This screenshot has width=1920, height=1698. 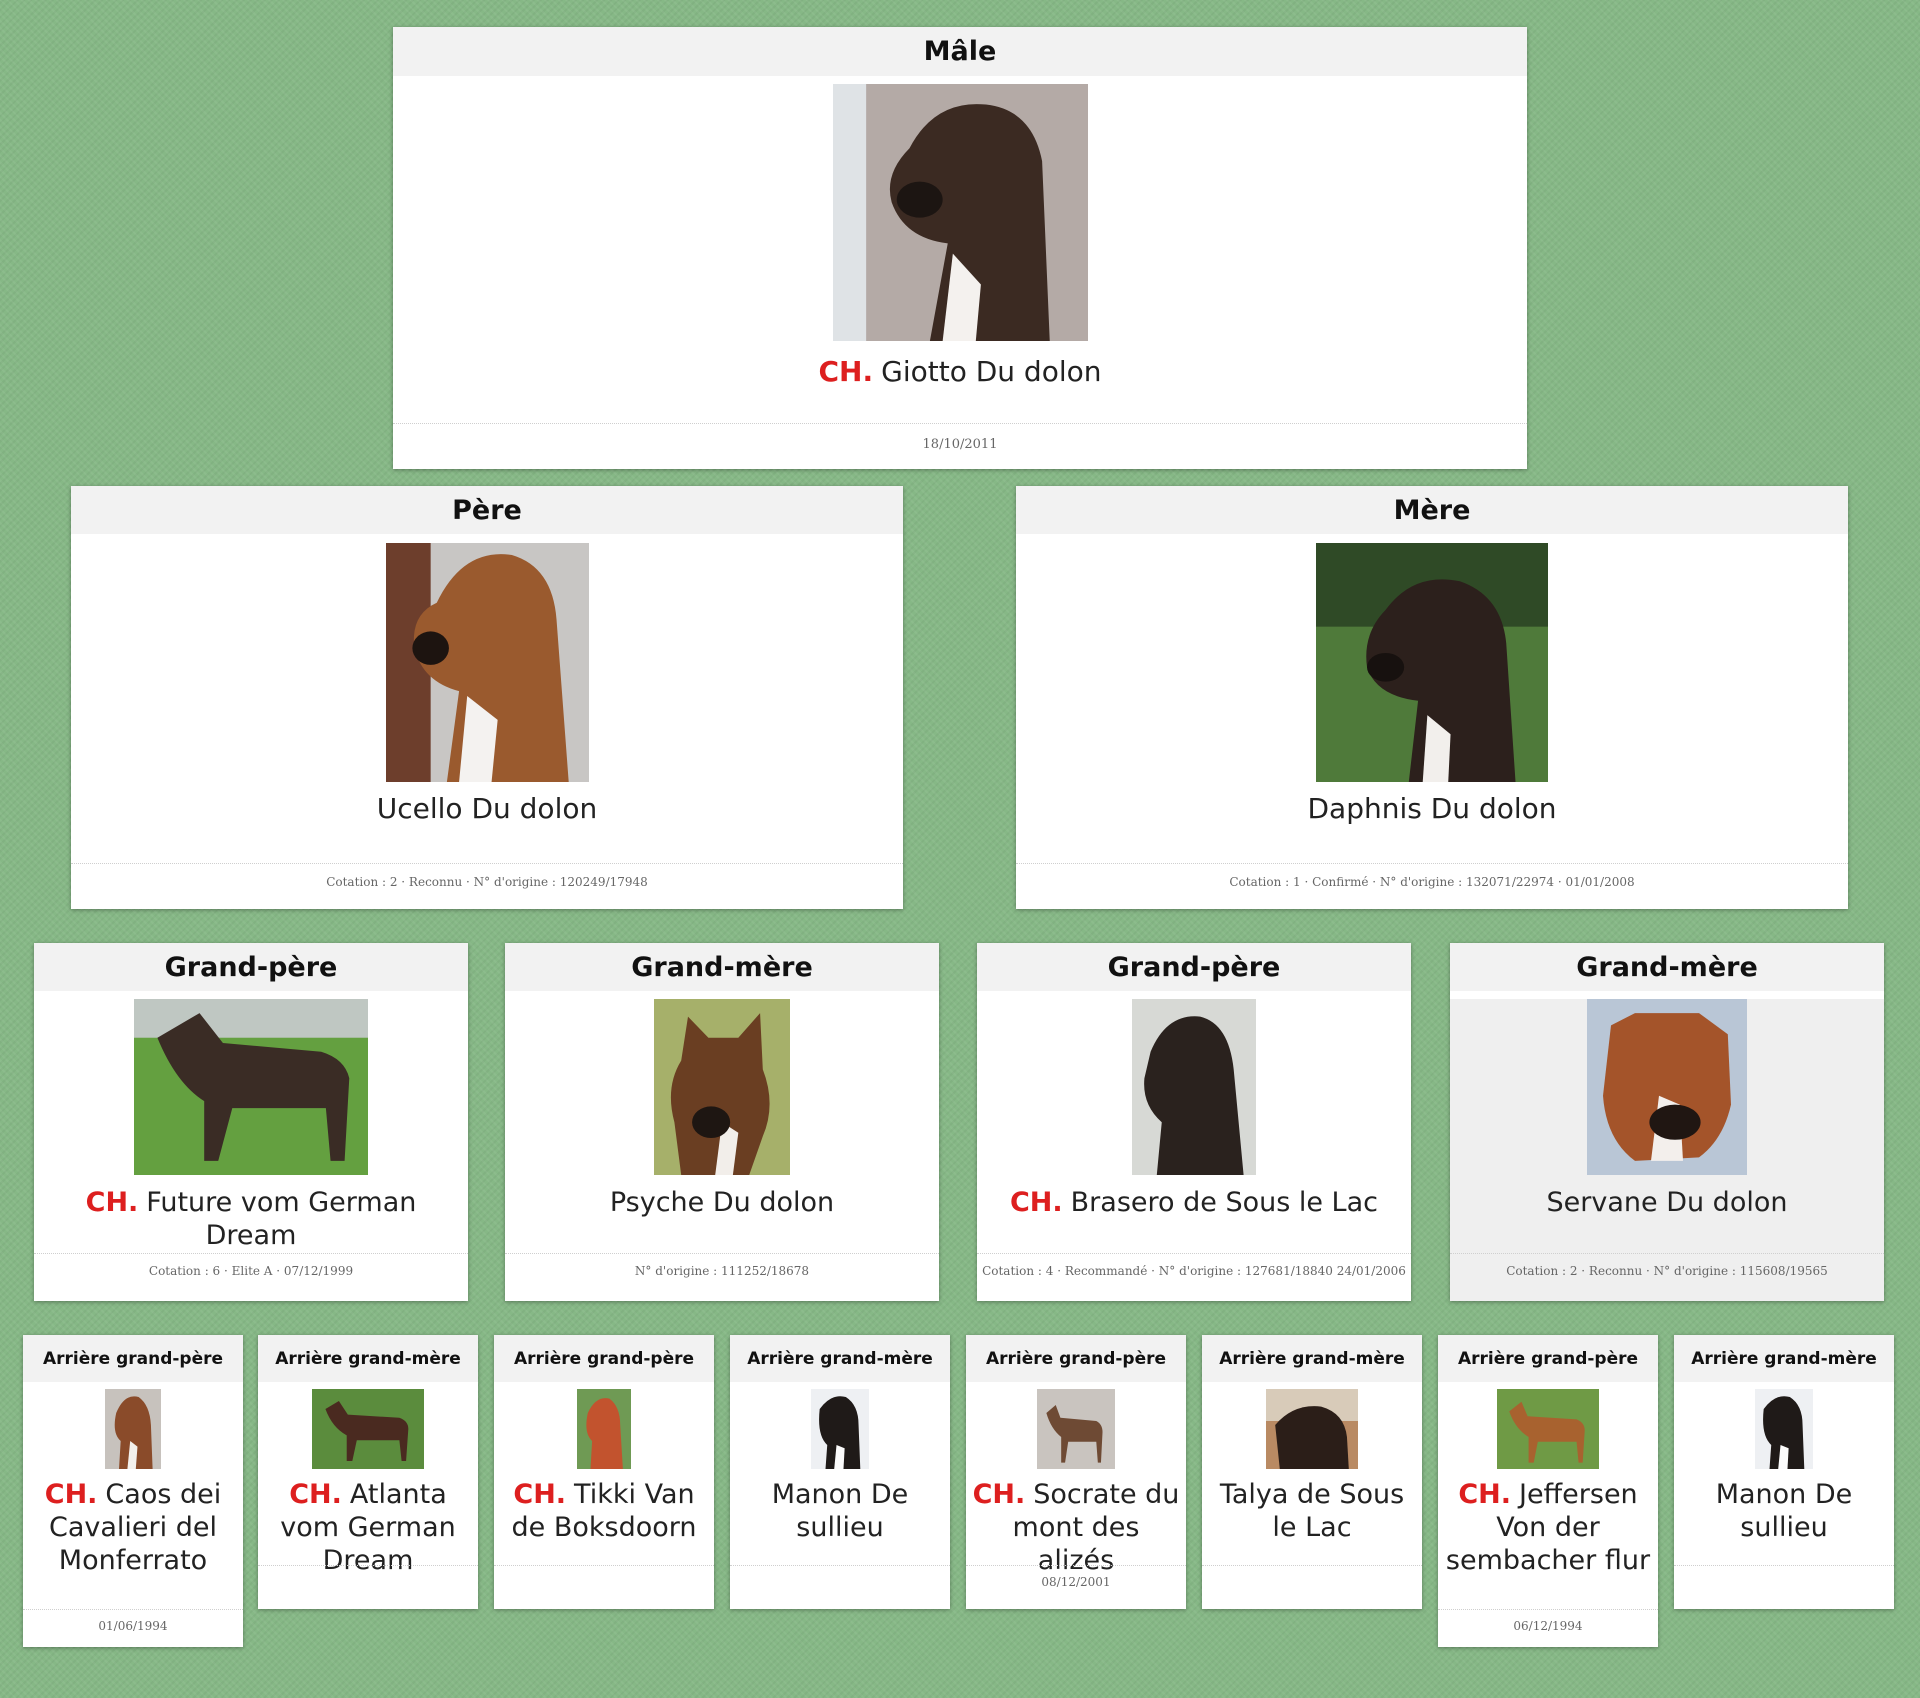 What do you see at coordinates (991, 371) in the screenshot?
I see `dog-name-text: Giotto Du dolon` at bounding box center [991, 371].